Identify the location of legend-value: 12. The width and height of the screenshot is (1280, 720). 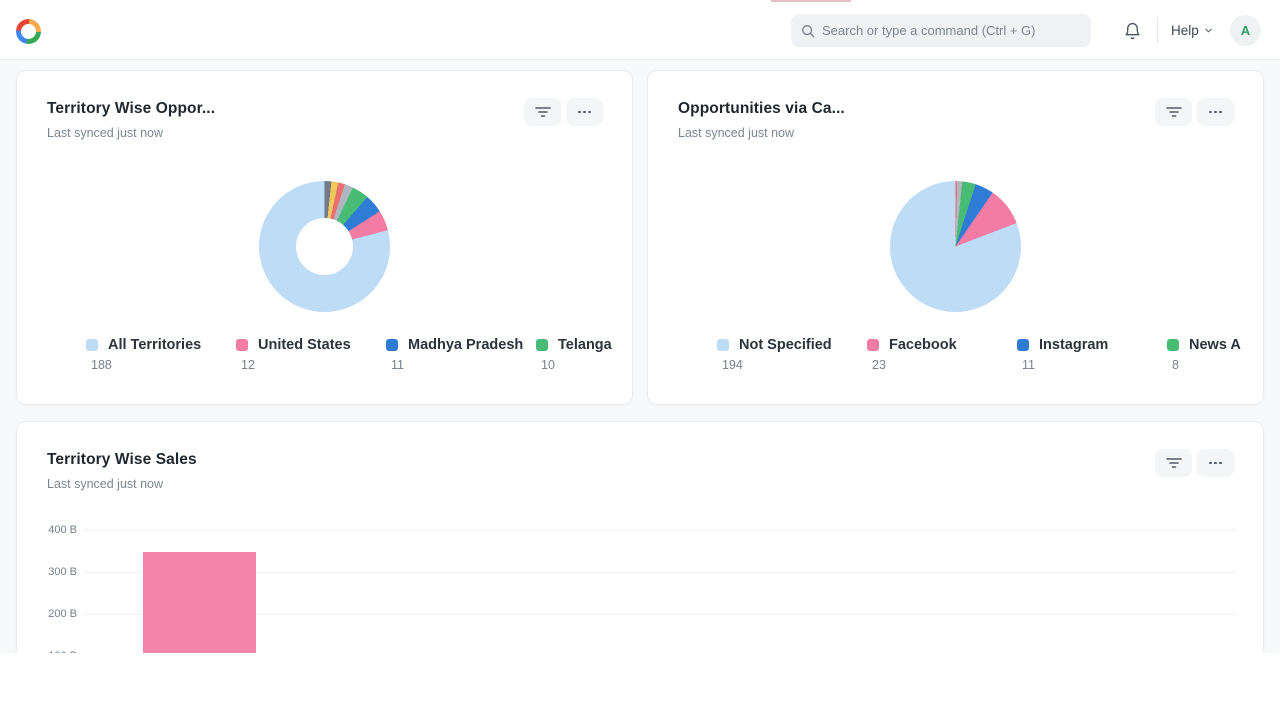
(248, 365).